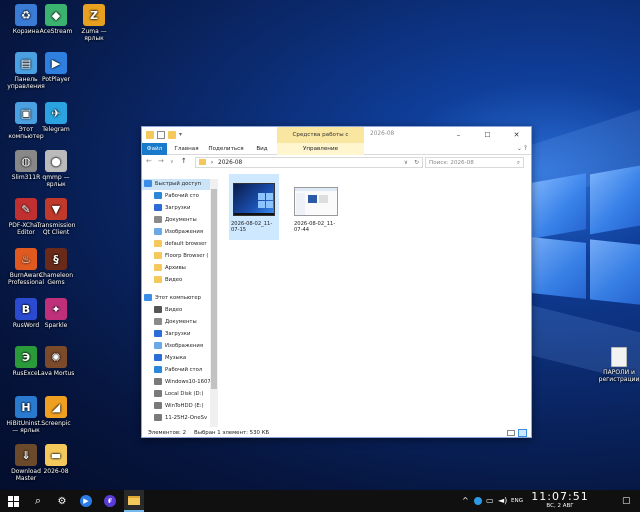  What do you see at coordinates (458, 135) in the screenshot?
I see `minimize-button: –` at bounding box center [458, 135].